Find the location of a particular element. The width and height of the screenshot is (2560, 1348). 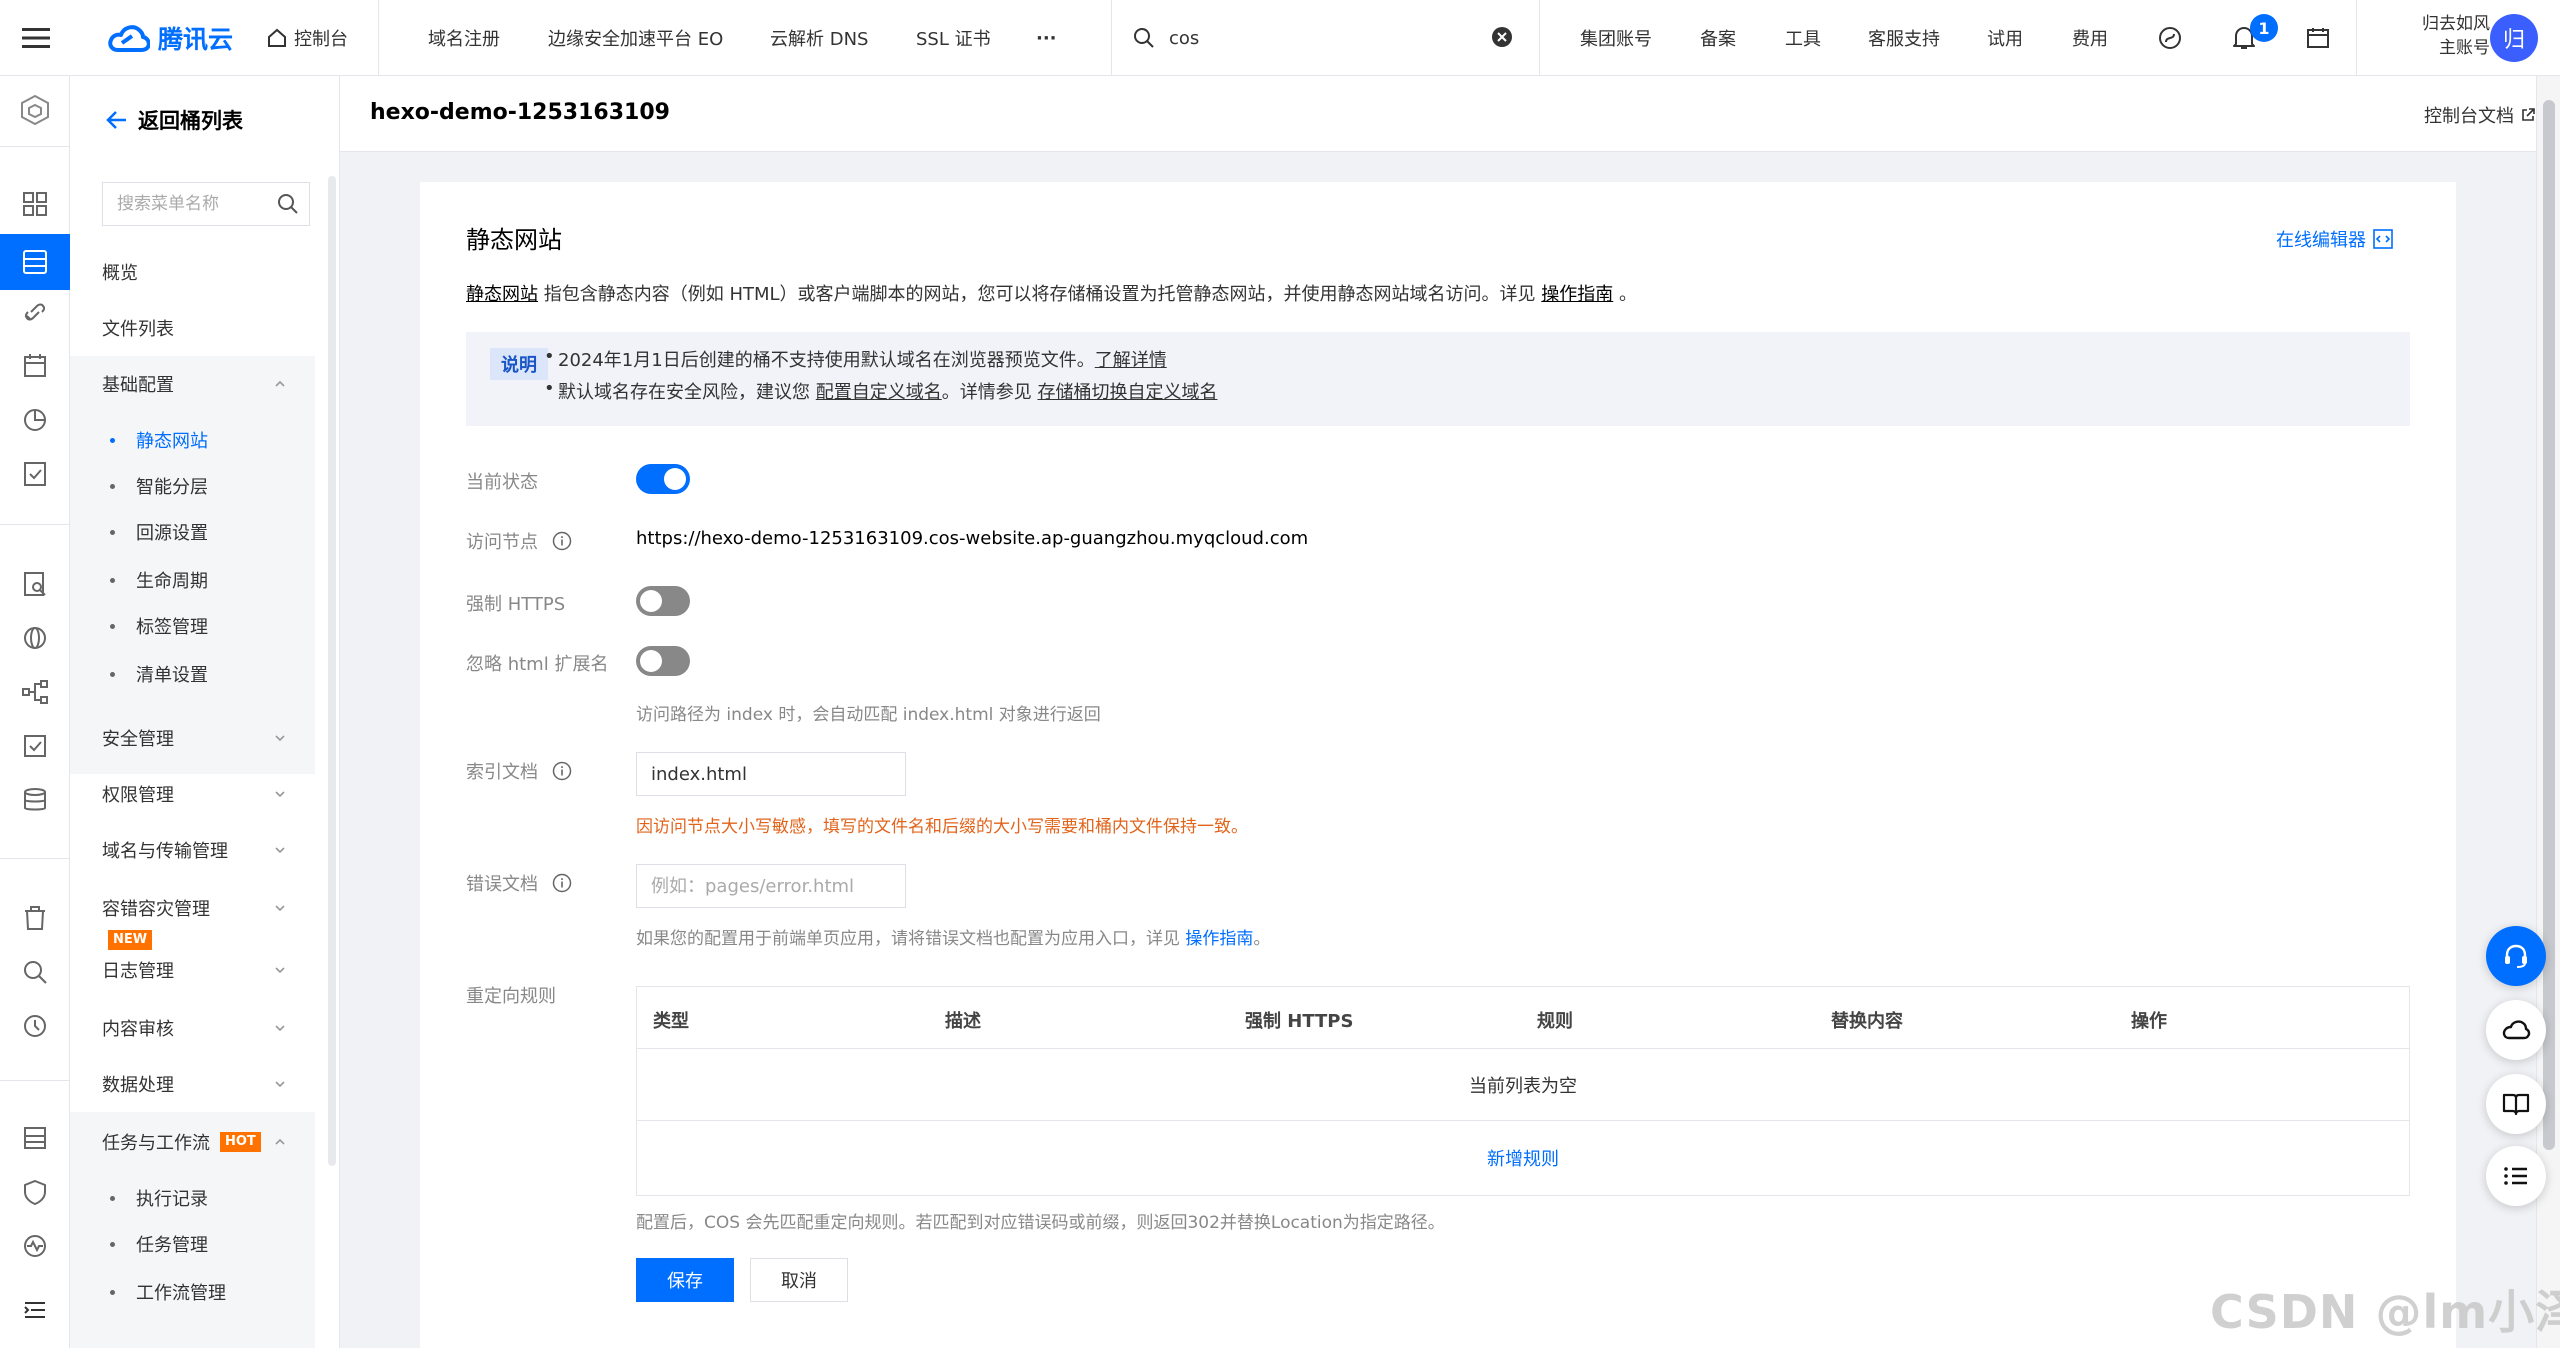

calendar-icon is located at coordinates (2318, 38).